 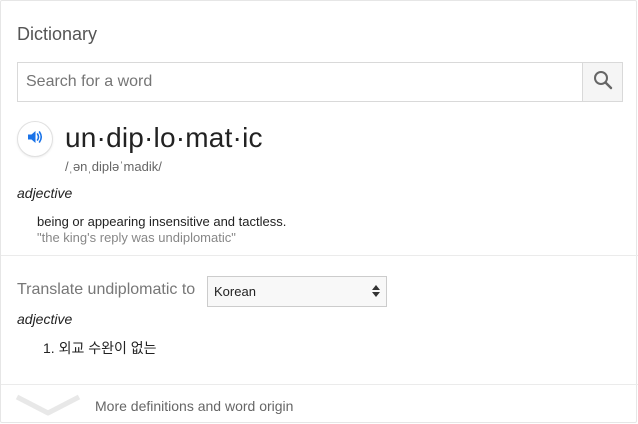 I want to click on more-definitions-link: More definitions and word origin, so click(x=194, y=406).